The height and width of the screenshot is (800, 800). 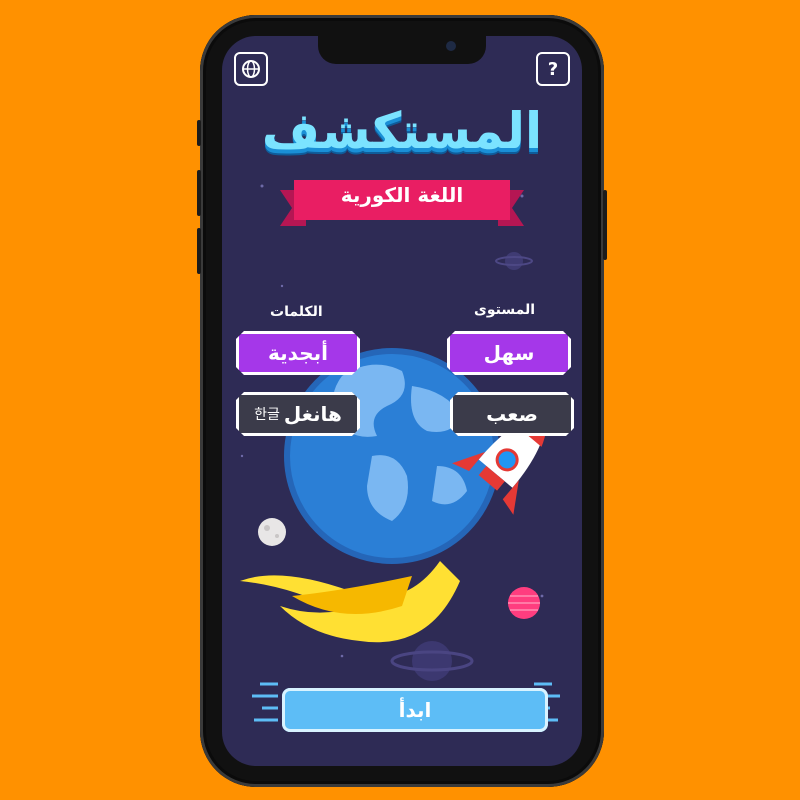 What do you see at coordinates (451, 46) in the screenshot?
I see `front-camera` at bounding box center [451, 46].